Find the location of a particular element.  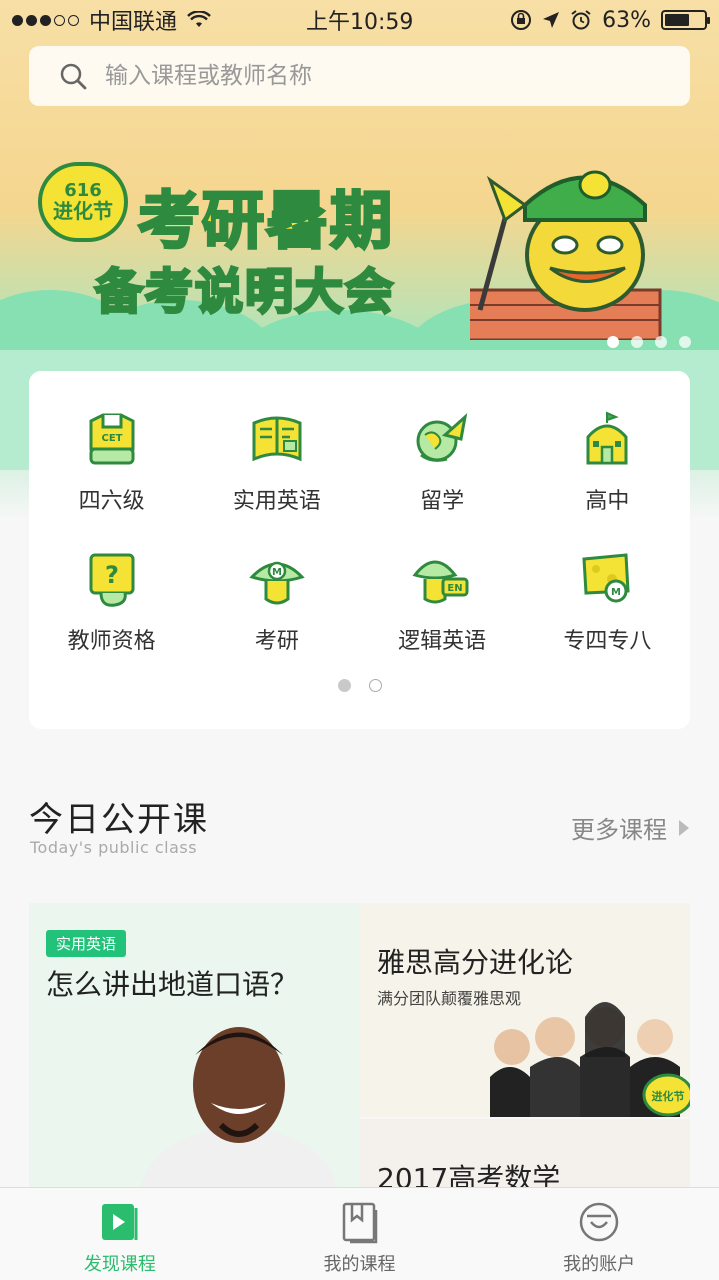

banner-pagination is located at coordinates (649, 342).